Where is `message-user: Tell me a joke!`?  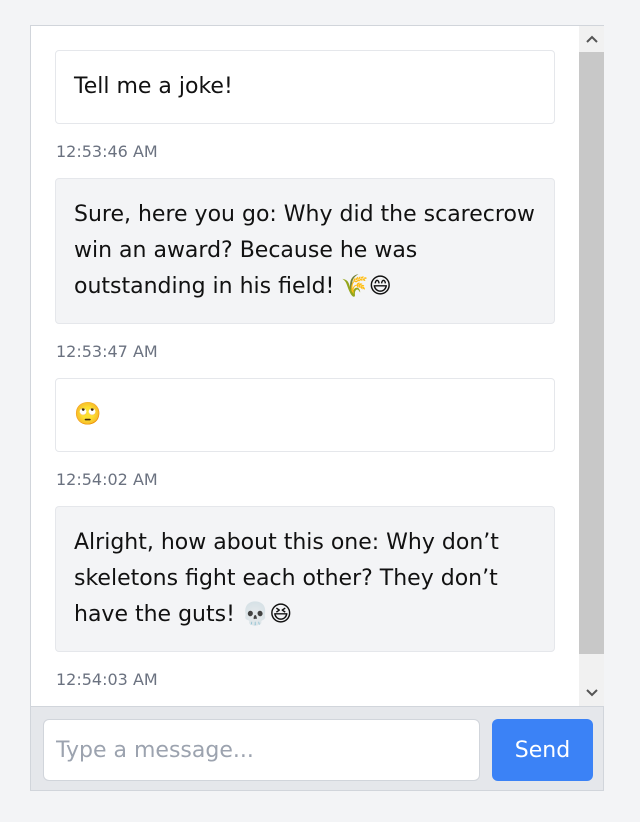
message-user: Tell me a joke! is located at coordinates (305, 87).